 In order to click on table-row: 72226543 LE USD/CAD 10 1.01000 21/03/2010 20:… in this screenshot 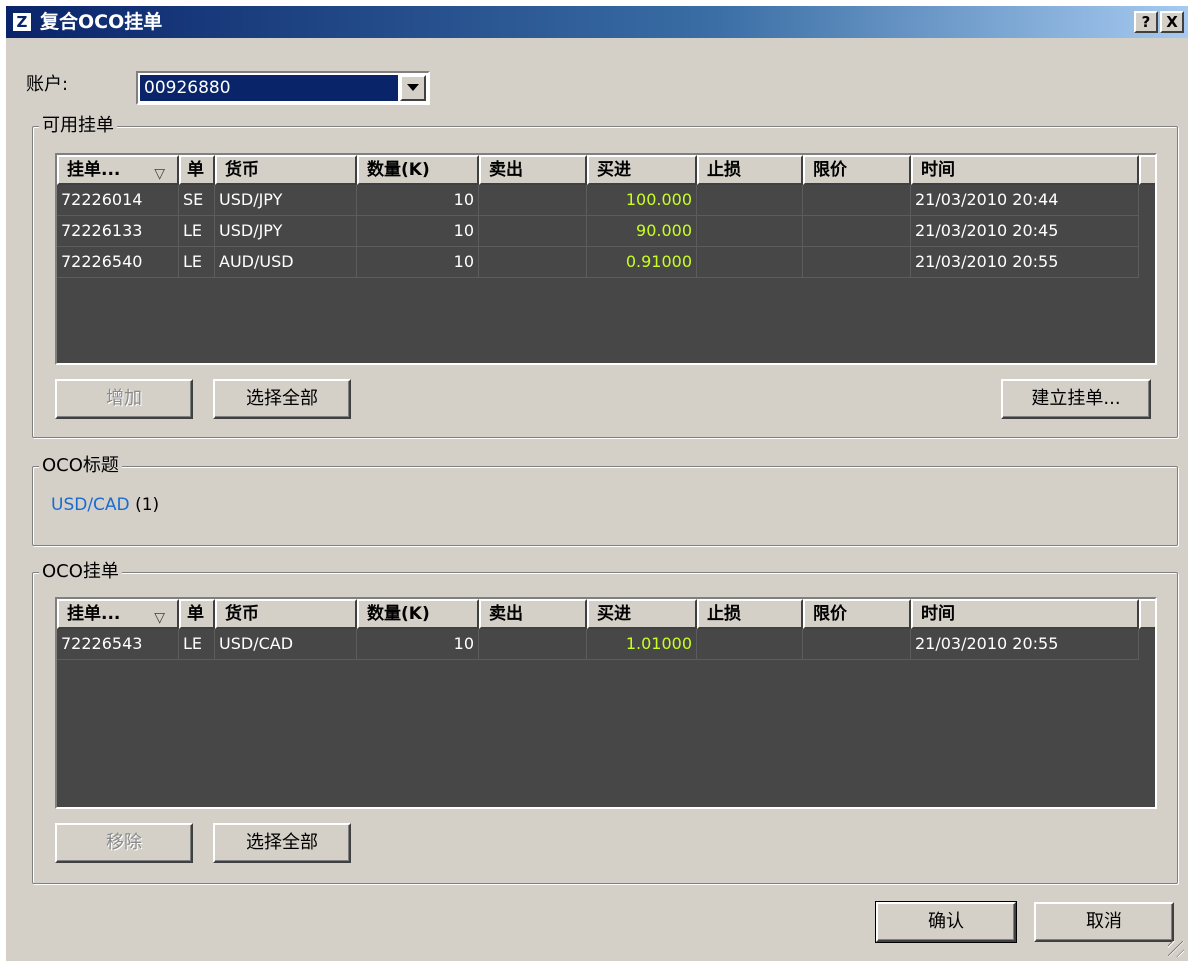, I will do `click(606, 644)`.